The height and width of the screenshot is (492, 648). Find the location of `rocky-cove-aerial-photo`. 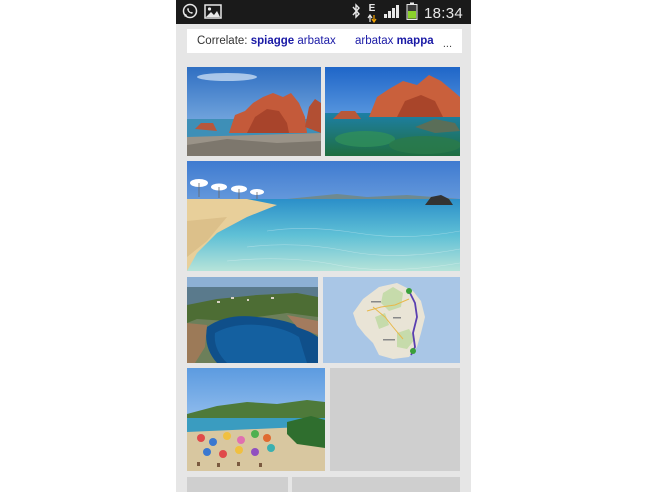

rocky-cove-aerial-photo is located at coordinates (252, 320).